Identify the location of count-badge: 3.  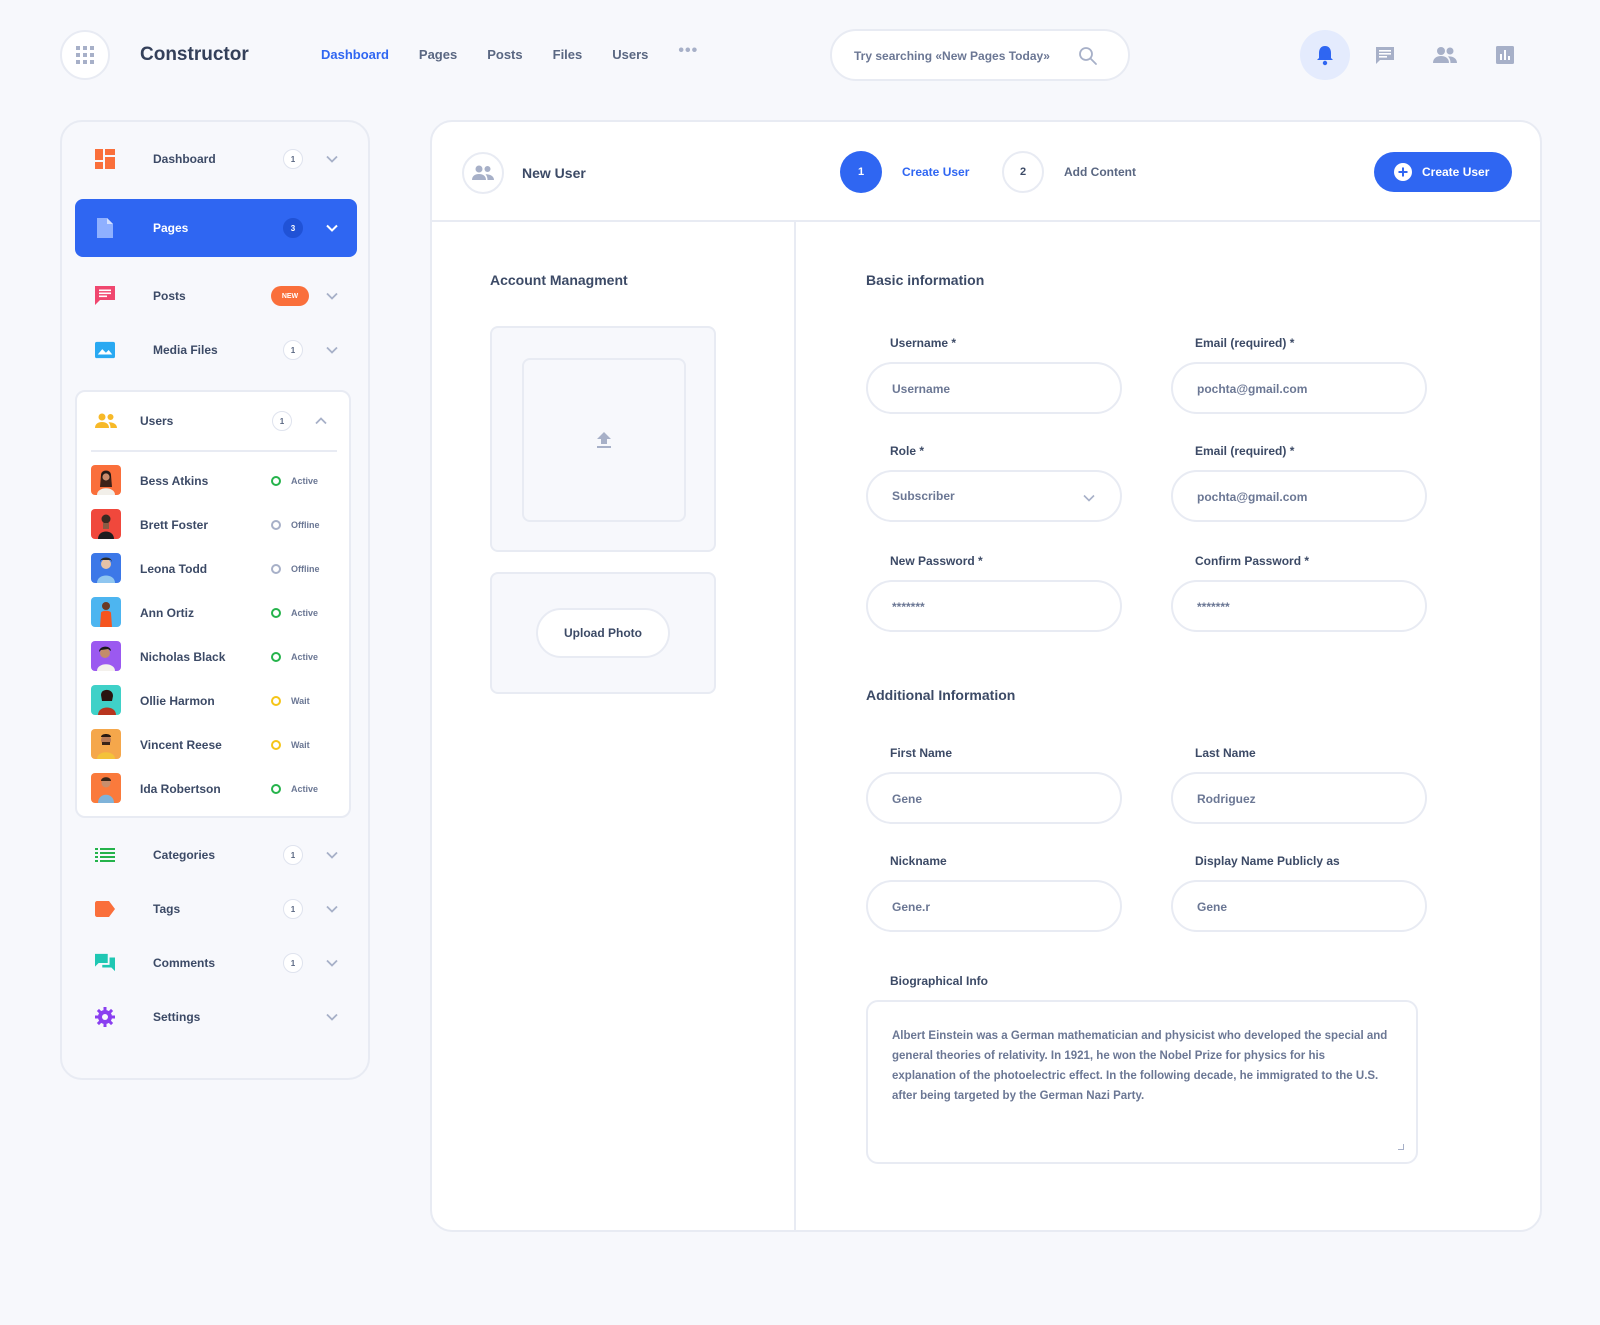
(293, 228).